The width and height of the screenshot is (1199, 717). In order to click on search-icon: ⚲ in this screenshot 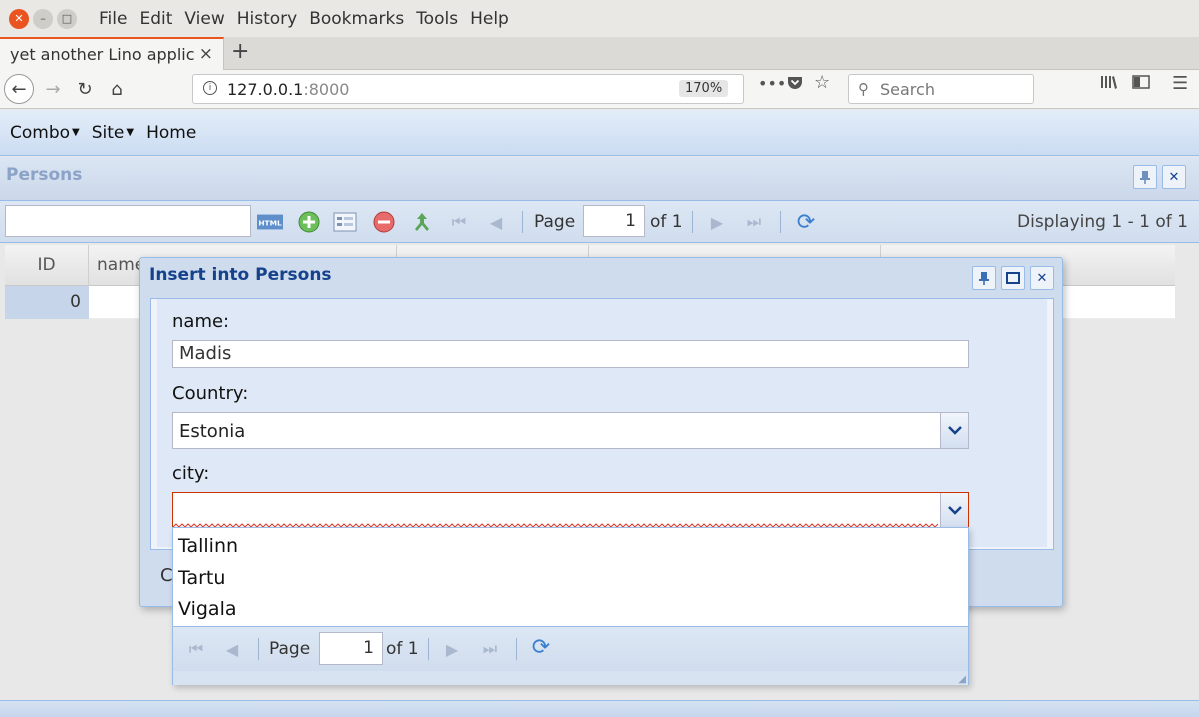, I will do `click(863, 89)`.